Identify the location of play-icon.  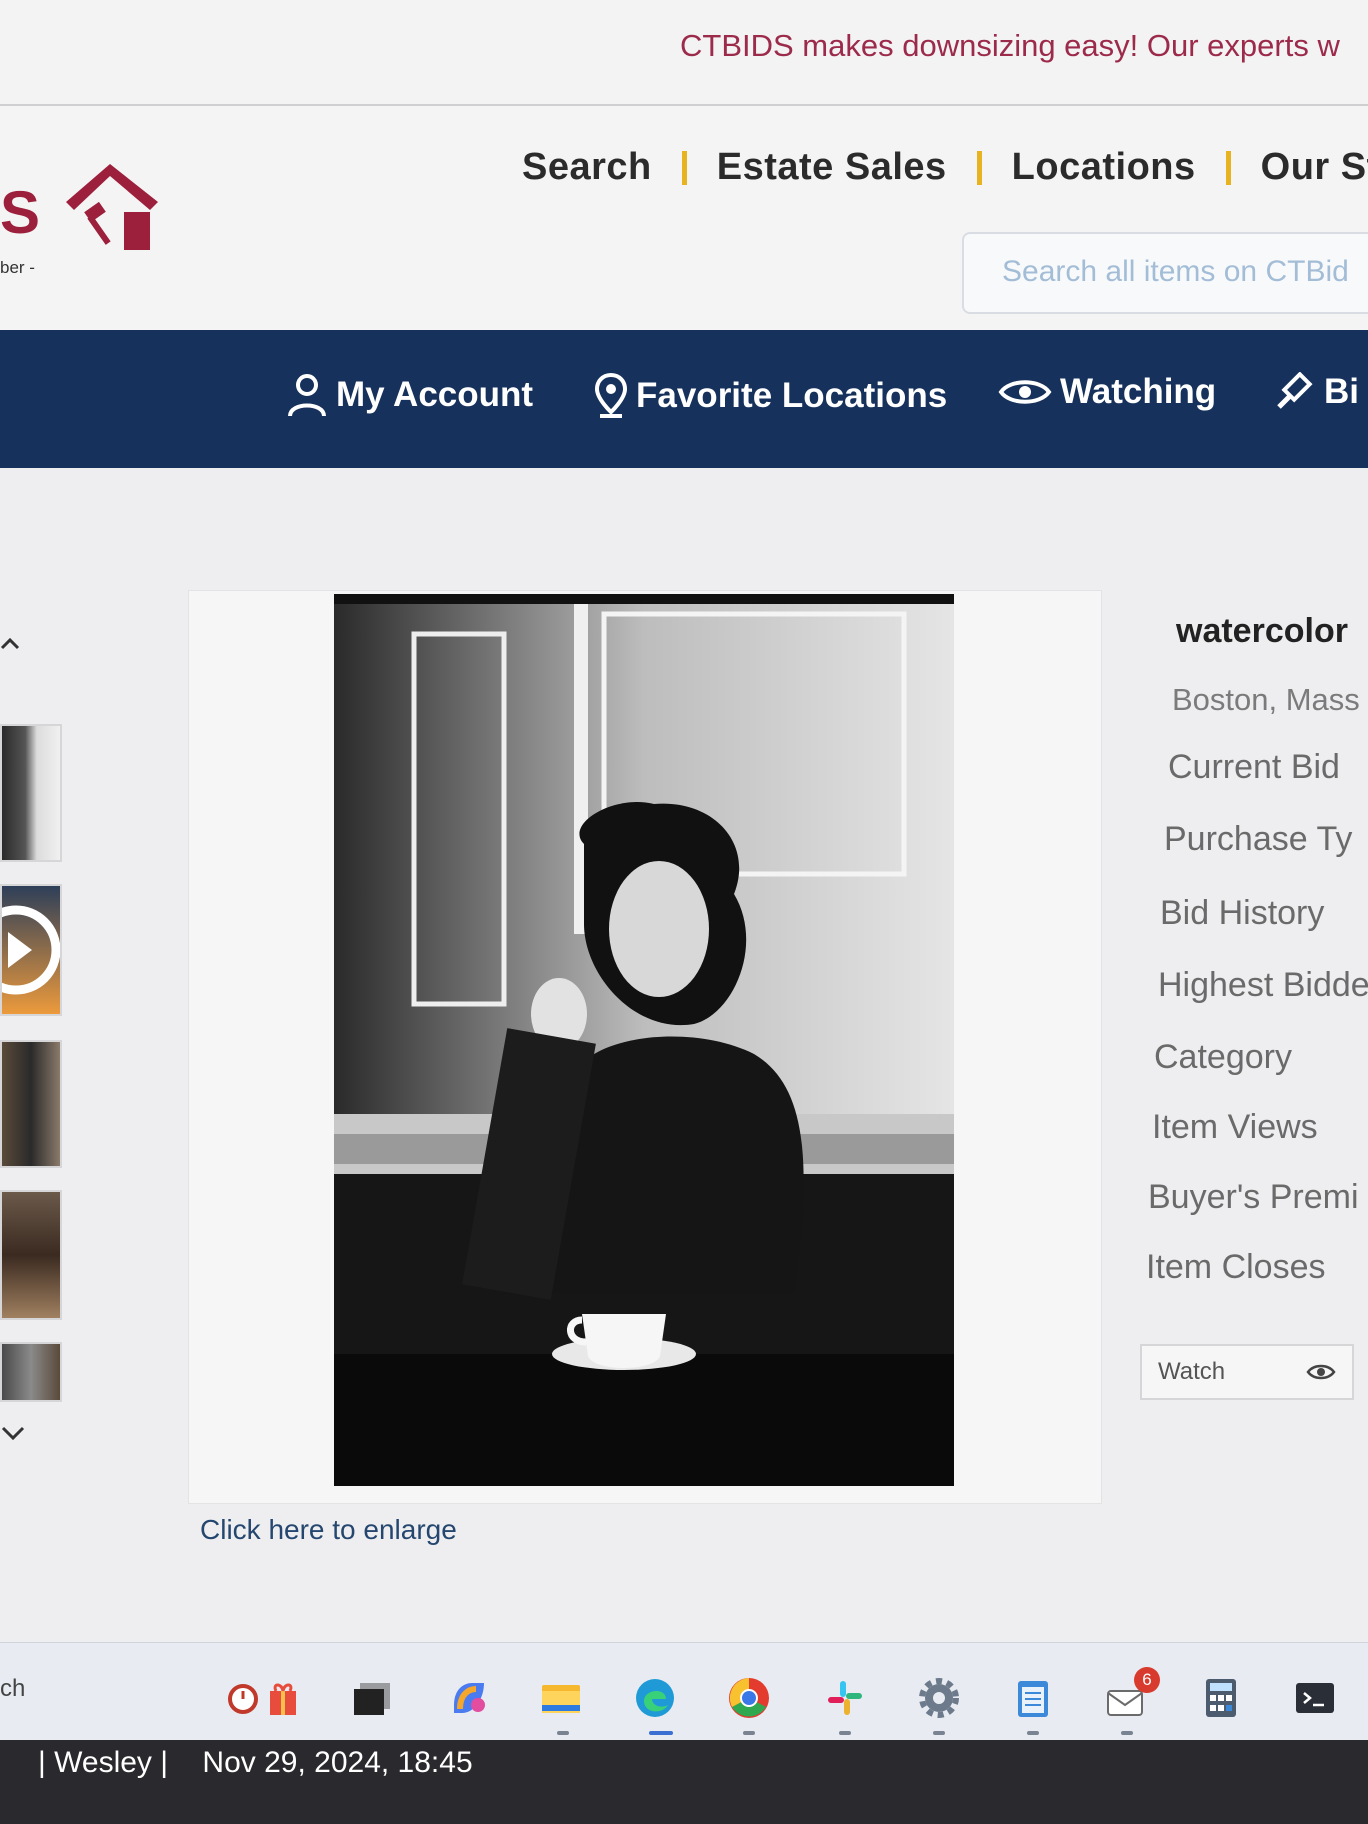
(31, 950).